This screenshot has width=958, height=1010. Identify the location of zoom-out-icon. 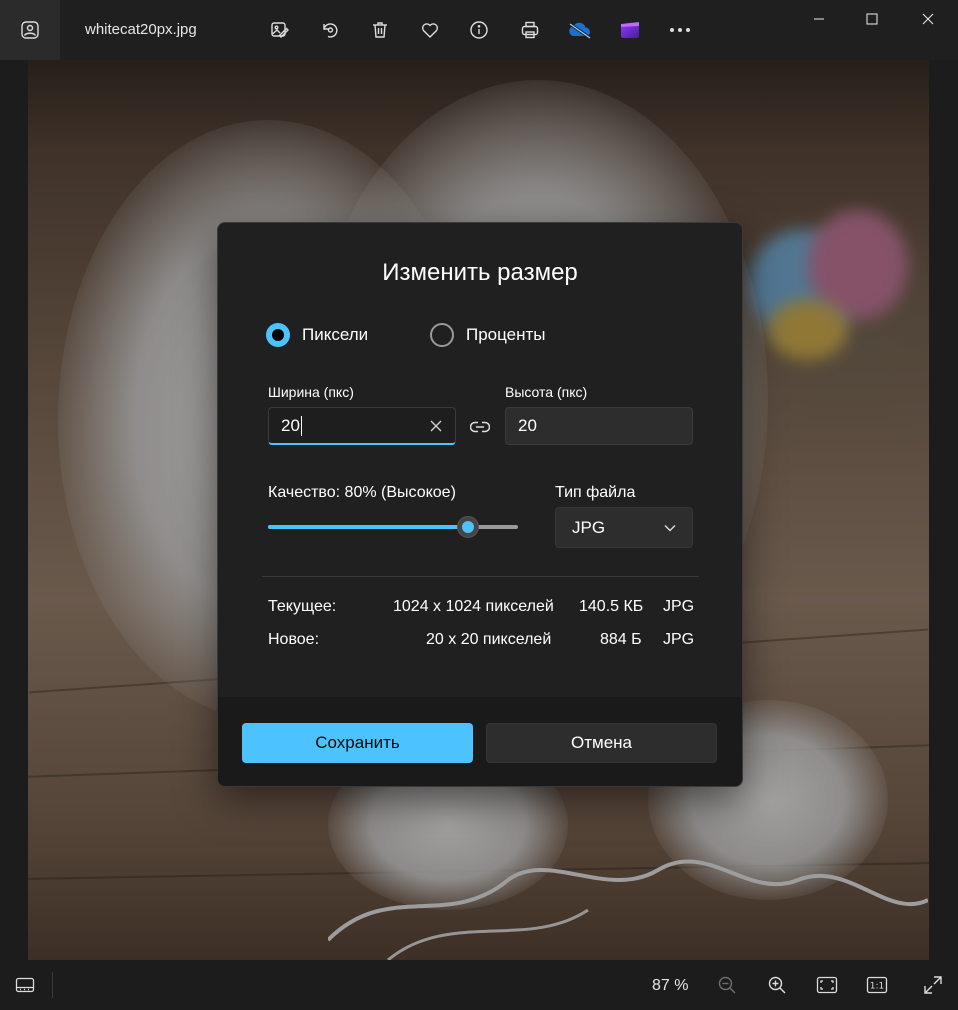
(727, 985).